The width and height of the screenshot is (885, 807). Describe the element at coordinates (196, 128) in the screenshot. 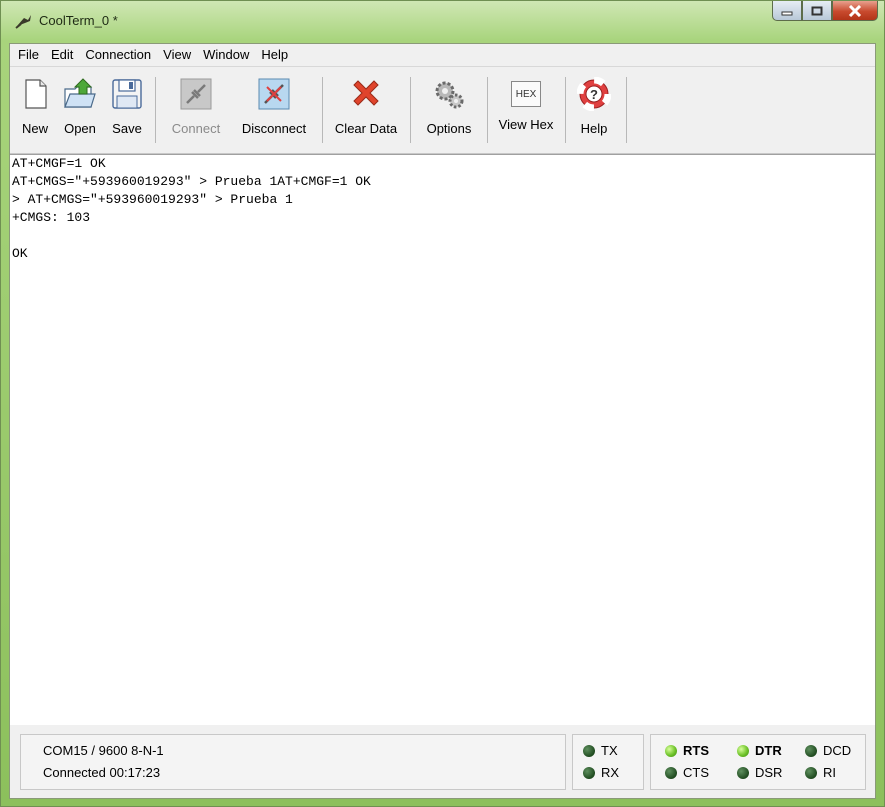

I see `connect-label: Connect` at that location.